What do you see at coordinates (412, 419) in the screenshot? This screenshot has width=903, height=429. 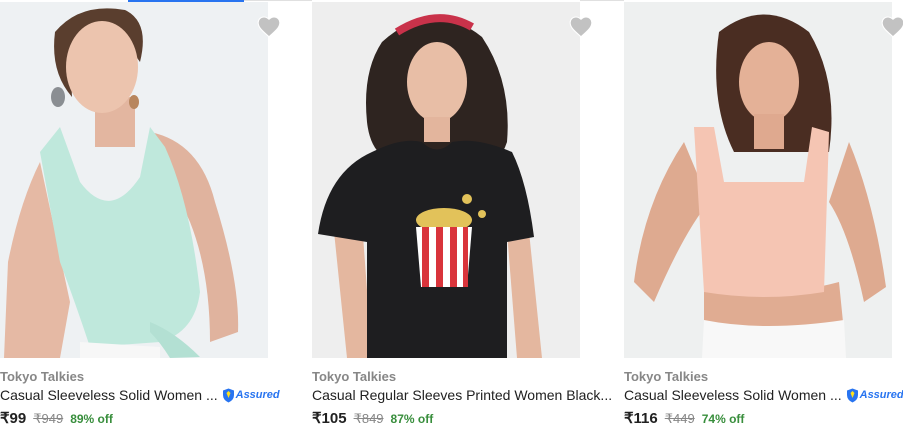 I see `product-discount: 87% off` at bounding box center [412, 419].